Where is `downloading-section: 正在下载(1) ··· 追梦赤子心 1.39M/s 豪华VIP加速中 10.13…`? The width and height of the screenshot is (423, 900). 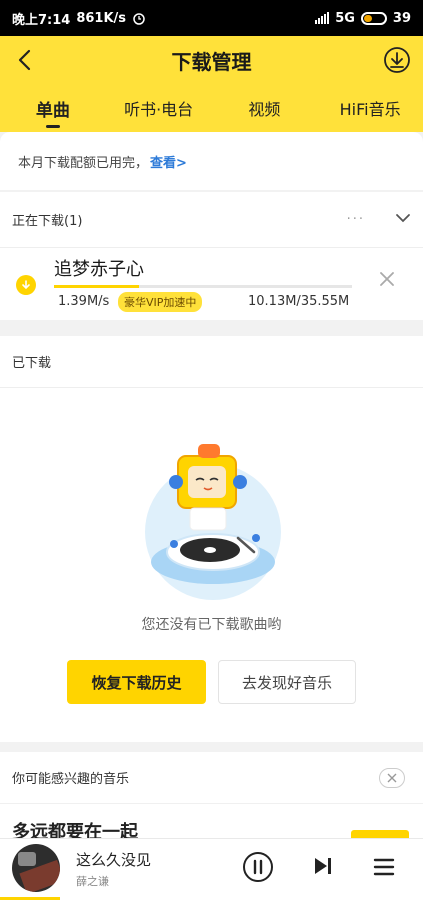 downloading-section: 正在下载(1) ··· 追梦赤子心 1.39M/s 豪华VIP加速中 10.13… is located at coordinates (211, 256).